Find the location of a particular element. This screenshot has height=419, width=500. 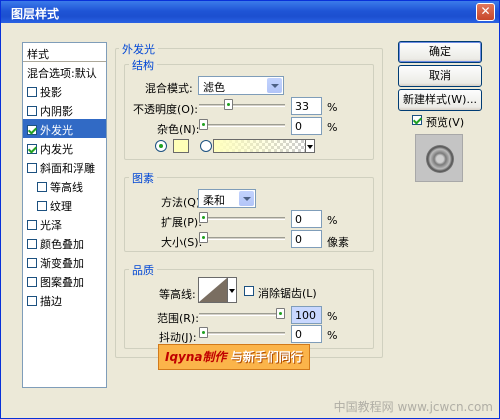

solid-color-radio is located at coordinates (161, 146).